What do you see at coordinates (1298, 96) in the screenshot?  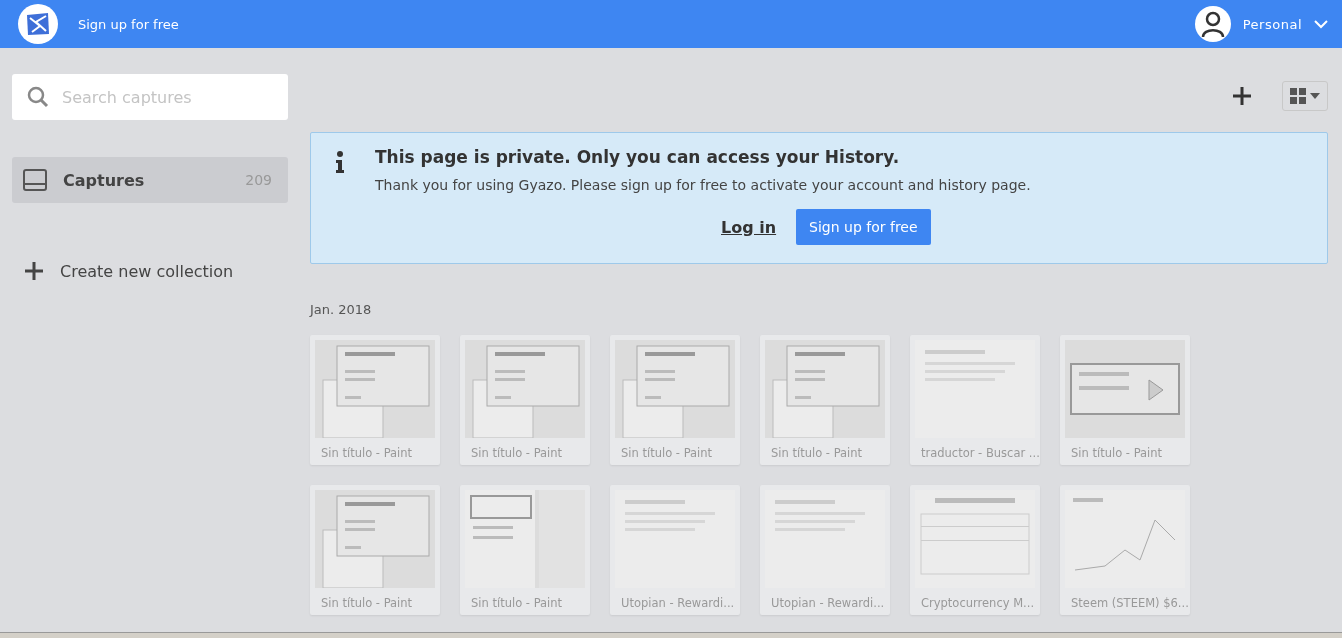 I see `grid-icon` at bounding box center [1298, 96].